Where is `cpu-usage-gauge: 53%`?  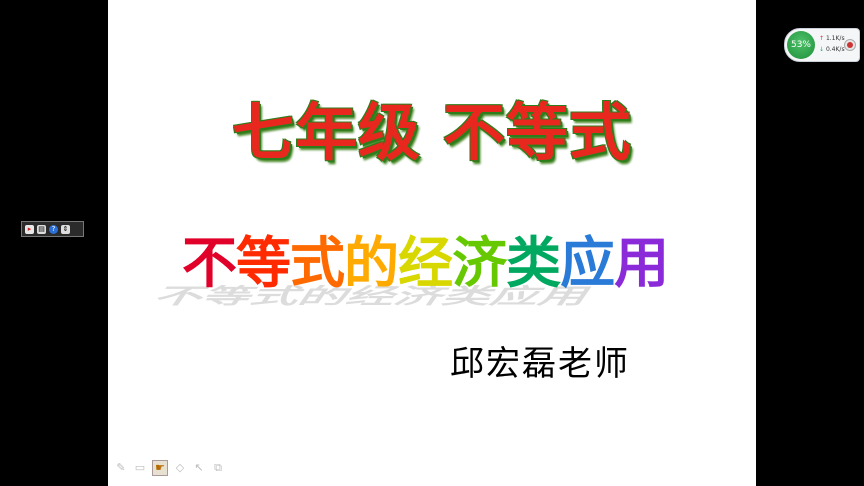 cpu-usage-gauge: 53% is located at coordinates (801, 45).